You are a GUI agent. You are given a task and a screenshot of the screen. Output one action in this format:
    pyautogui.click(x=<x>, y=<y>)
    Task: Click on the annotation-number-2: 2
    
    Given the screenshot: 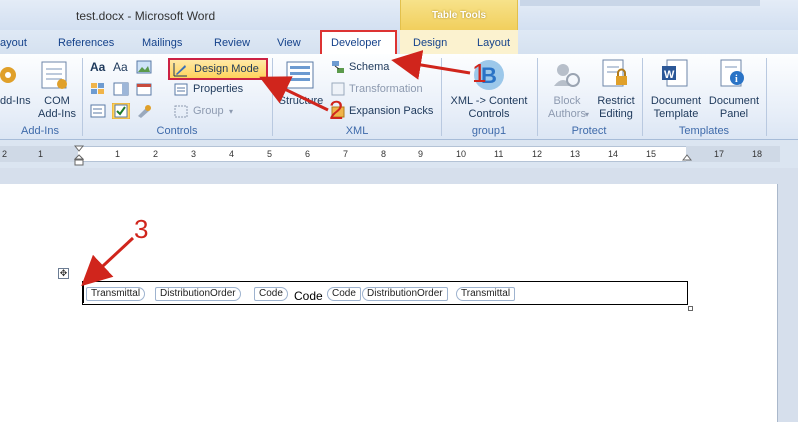 What is the action you would take?
    pyautogui.click(x=336, y=110)
    